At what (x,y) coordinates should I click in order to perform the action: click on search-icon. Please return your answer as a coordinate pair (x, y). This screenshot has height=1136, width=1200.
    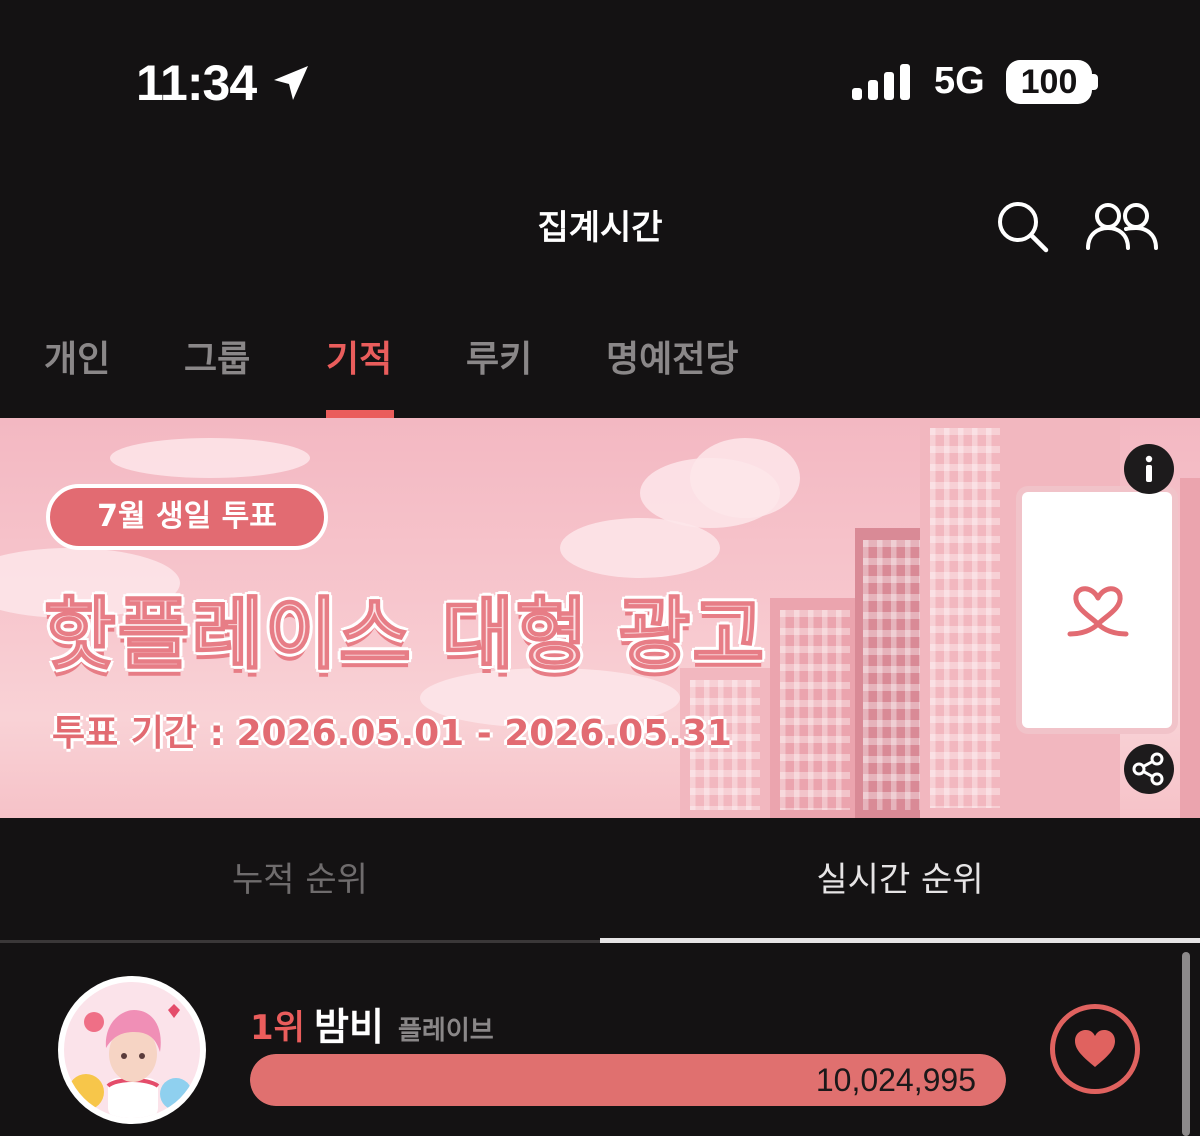
    Looking at the image, I should click on (1022, 226).